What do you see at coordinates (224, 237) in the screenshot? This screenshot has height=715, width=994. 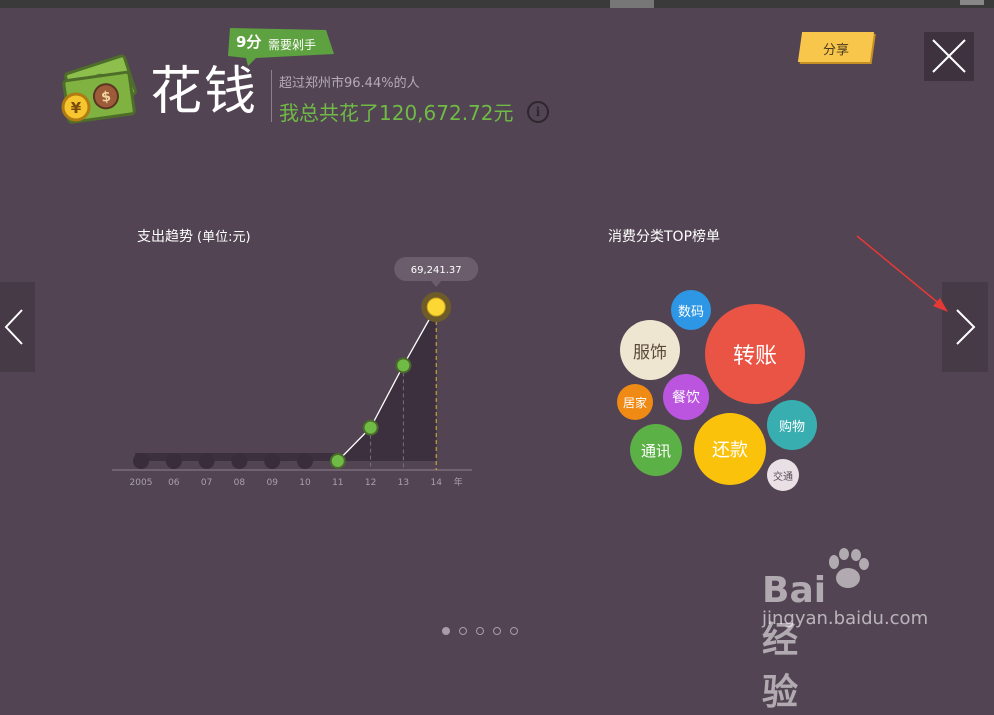 I see `trend-chart-unit: (单位:元)` at bounding box center [224, 237].